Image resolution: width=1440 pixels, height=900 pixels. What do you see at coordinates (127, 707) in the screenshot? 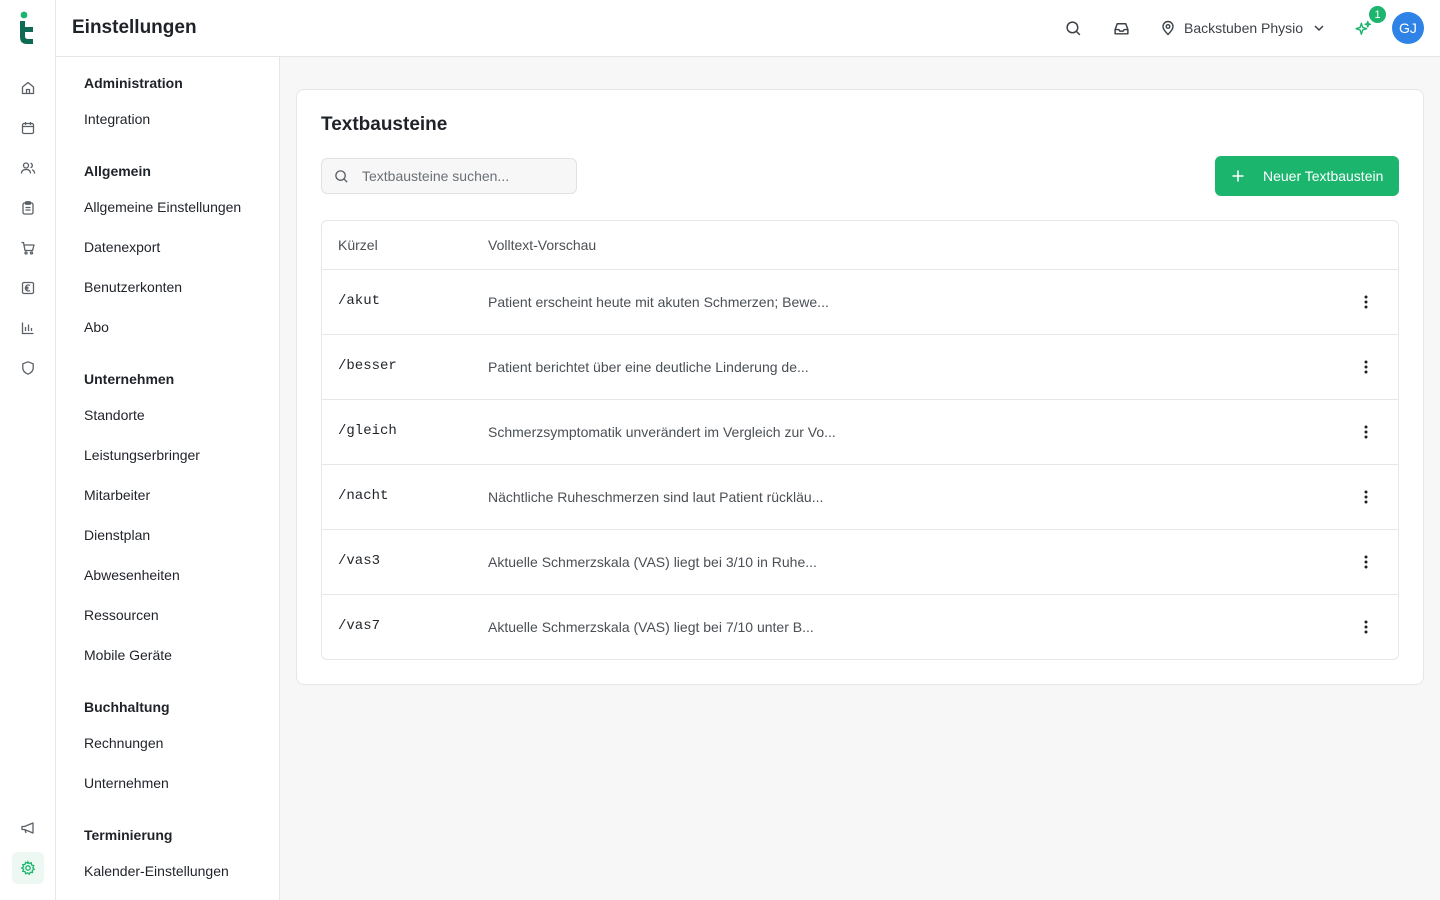
I see `section-buchhaltung: Buchhaltung` at bounding box center [127, 707].